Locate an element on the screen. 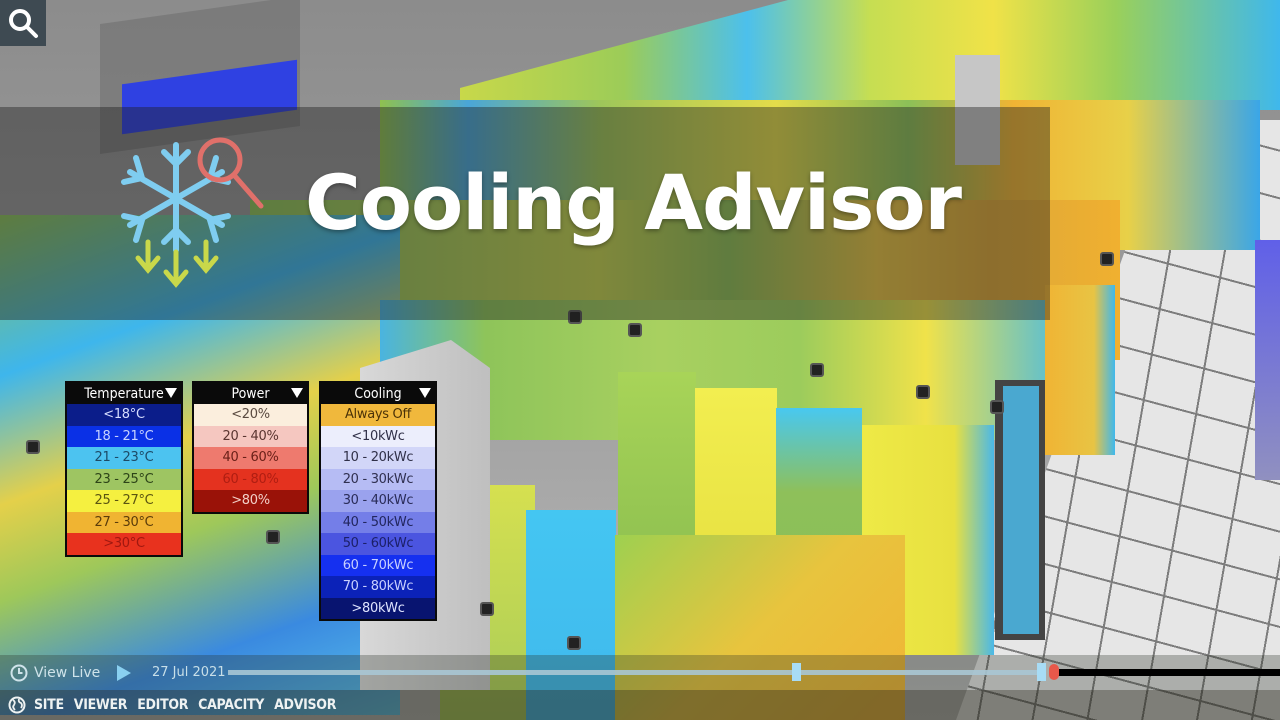 The height and width of the screenshot is (720, 1280). timeline-end-handle is located at coordinates (1041, 672).